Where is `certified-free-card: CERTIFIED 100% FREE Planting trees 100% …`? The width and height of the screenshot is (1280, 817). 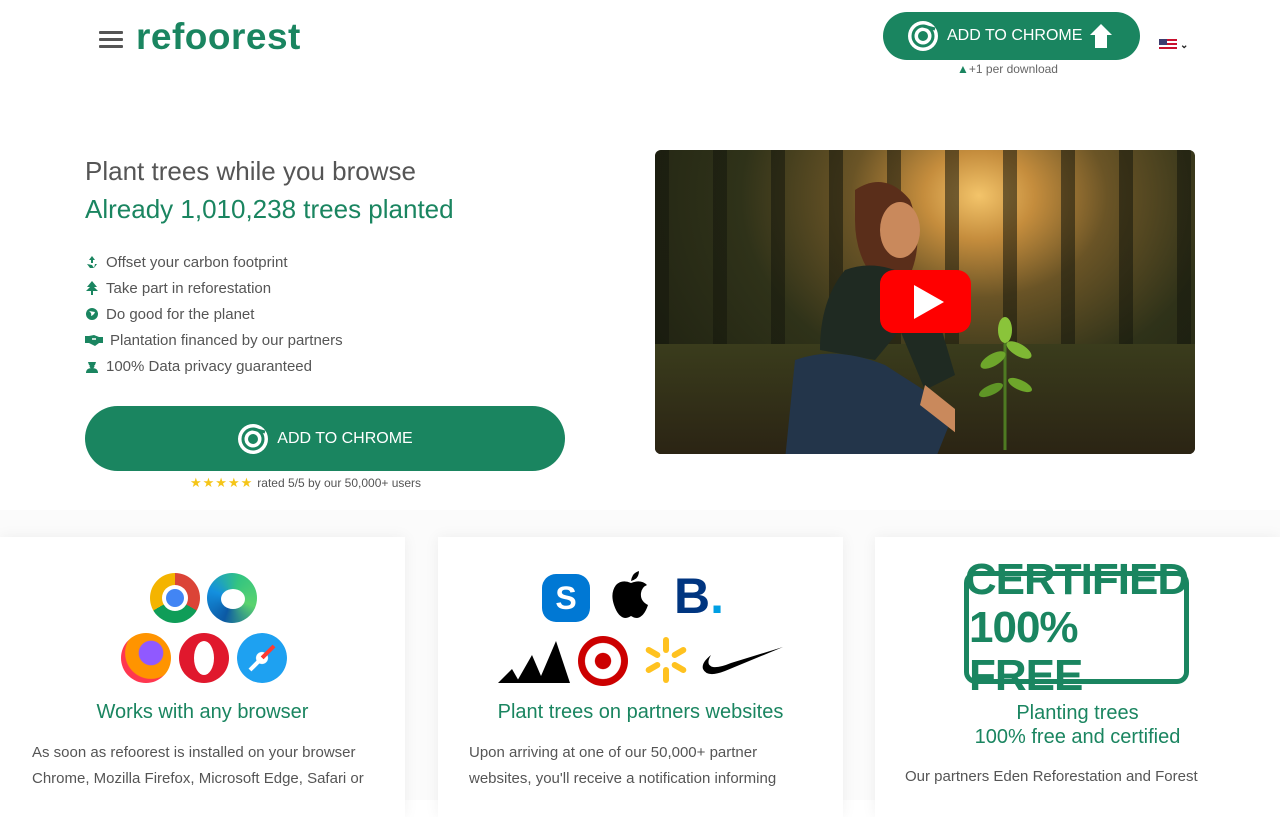
certified-free-card: CERTIFIED 100% FREE Planting trees 100% … is located at coordinates (1077, 677).